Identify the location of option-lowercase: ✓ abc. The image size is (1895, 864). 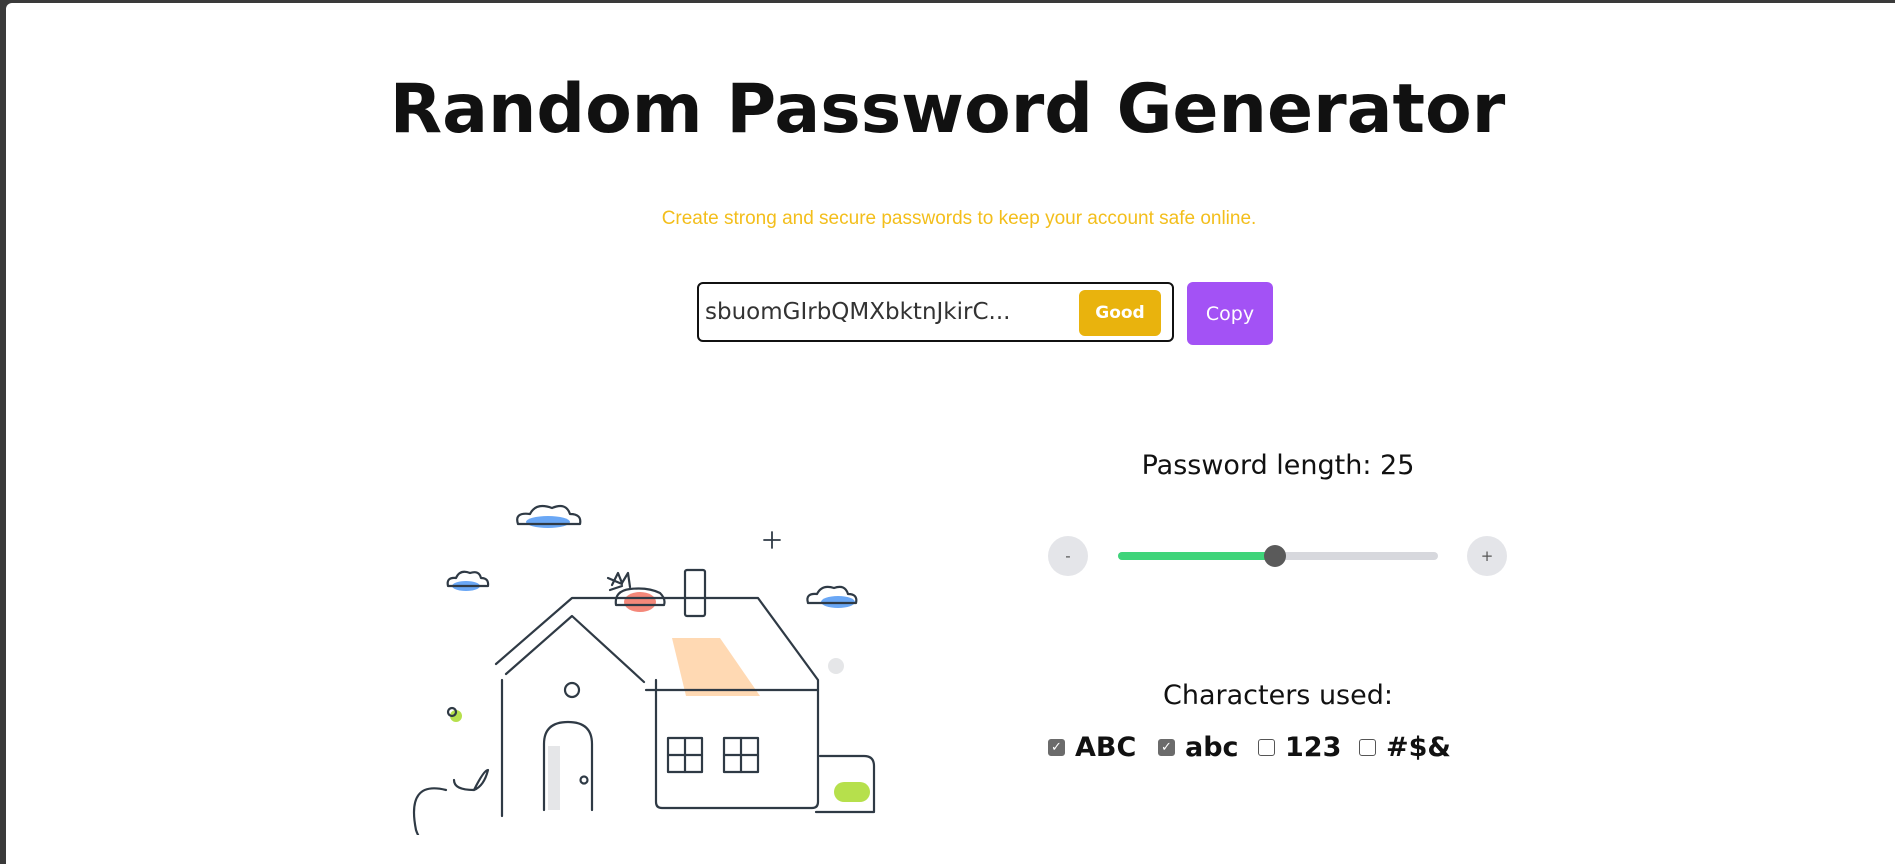
(1198, 747).